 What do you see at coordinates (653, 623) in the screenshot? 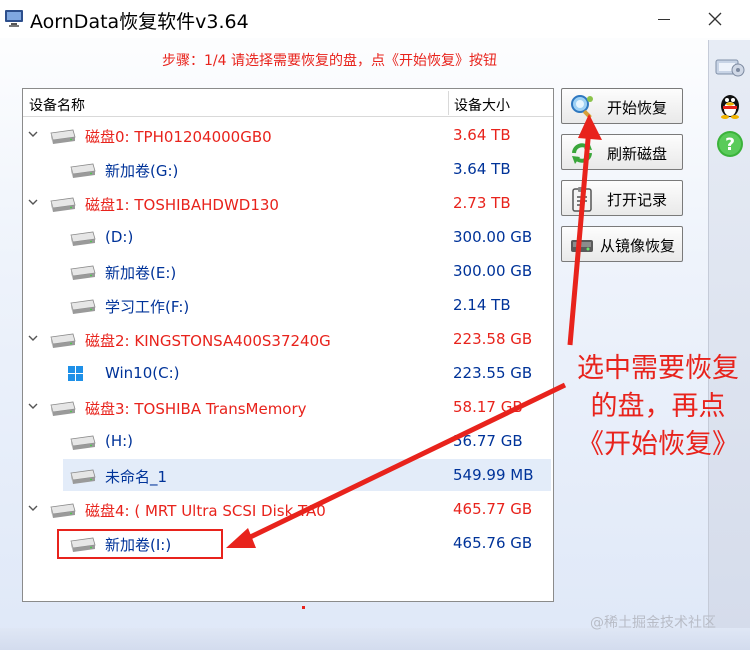
I see `watermark: @稀土掘金技术社区` at bounding box center [653, 623].